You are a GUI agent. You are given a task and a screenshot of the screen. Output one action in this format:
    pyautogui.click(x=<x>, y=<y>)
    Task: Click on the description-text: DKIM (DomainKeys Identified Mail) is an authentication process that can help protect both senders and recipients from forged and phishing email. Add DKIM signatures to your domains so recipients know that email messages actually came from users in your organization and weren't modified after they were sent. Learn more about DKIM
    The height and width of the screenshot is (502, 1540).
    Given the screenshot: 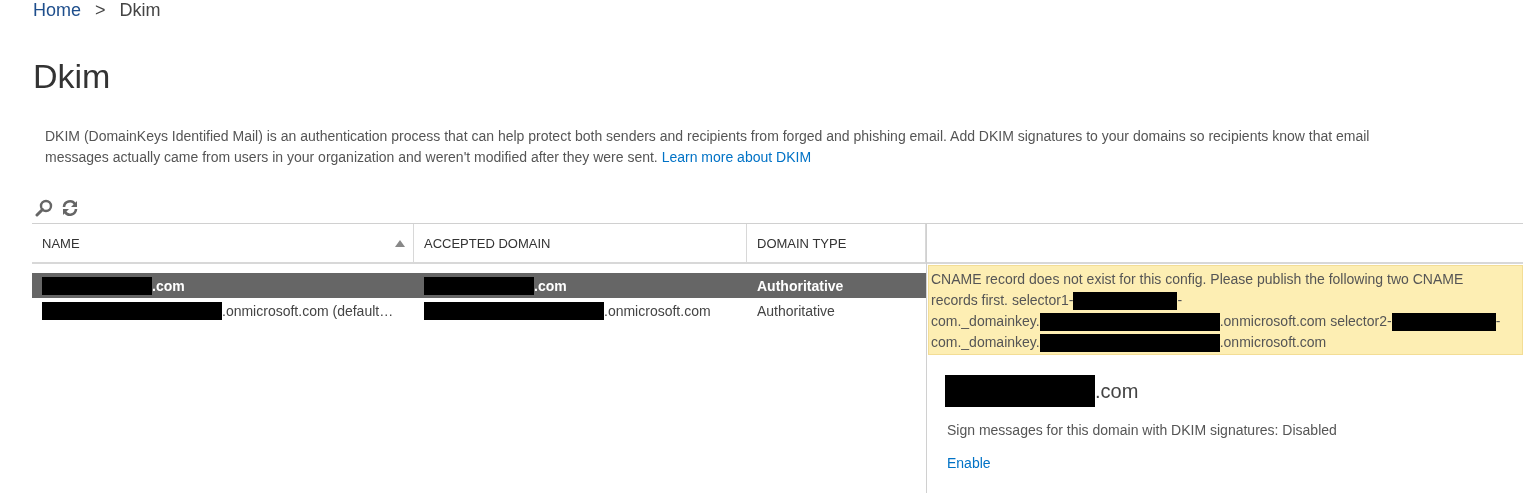 What is the action you would take?
    pyautogui.click(x=708, y=147)
    